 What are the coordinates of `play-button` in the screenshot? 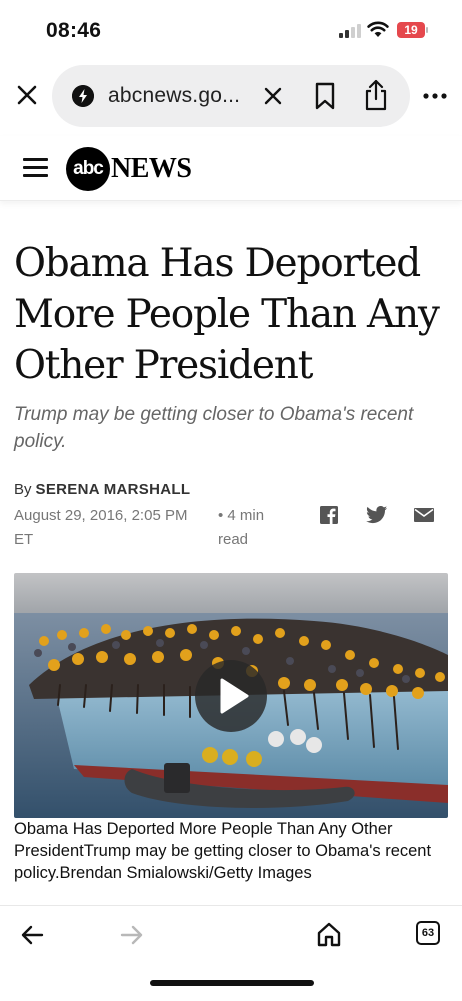 It's located at (231, 696).